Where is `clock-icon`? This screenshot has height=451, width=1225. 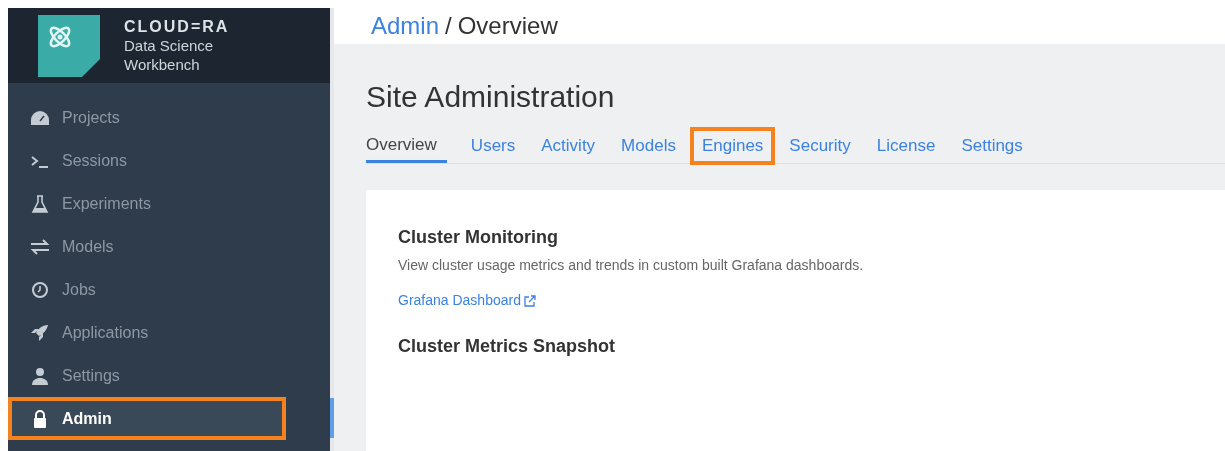 clock-icon is located at coordinates (40, 289).